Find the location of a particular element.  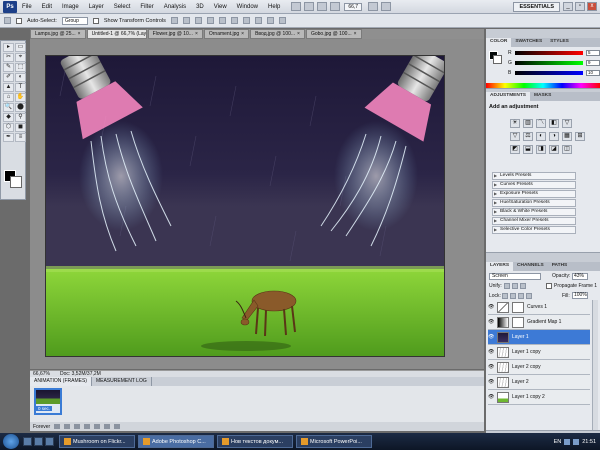

play-icon is located at coordinates (77, 426).